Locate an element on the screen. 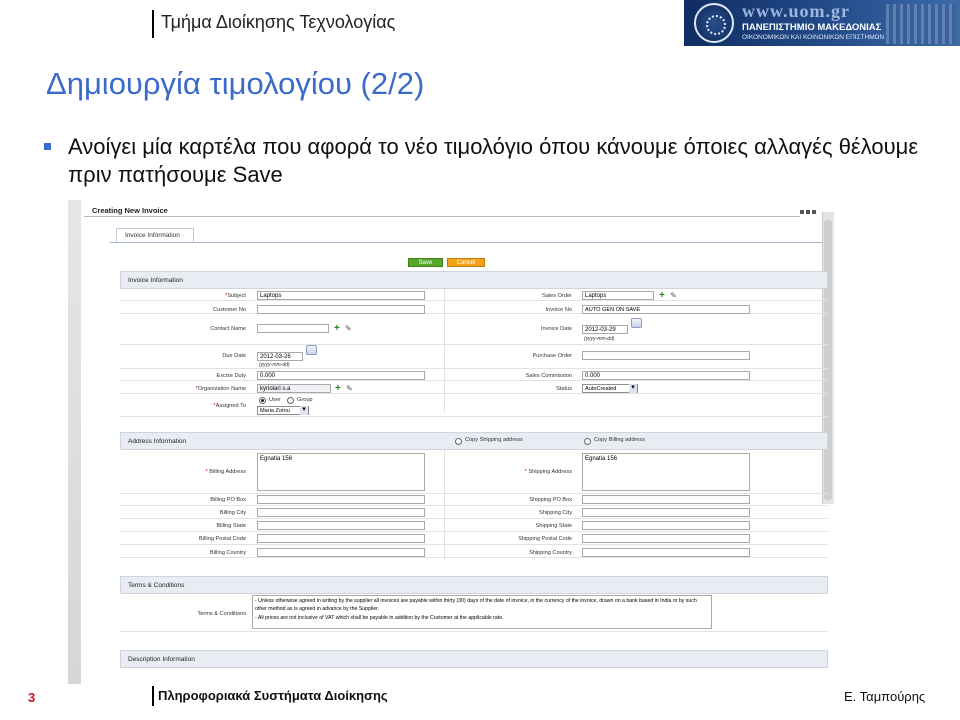 The image size is (960, 720). department-name: Τμήμα Διοίκησης Τεχνολογίας is located at coordinates (278, 22).